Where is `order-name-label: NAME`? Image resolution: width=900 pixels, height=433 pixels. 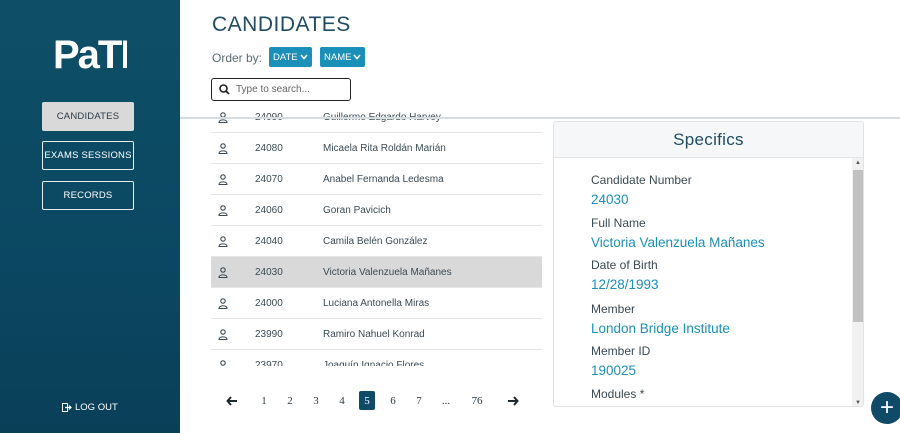 order-name-label: NAME is located at coordinates (338, 57).